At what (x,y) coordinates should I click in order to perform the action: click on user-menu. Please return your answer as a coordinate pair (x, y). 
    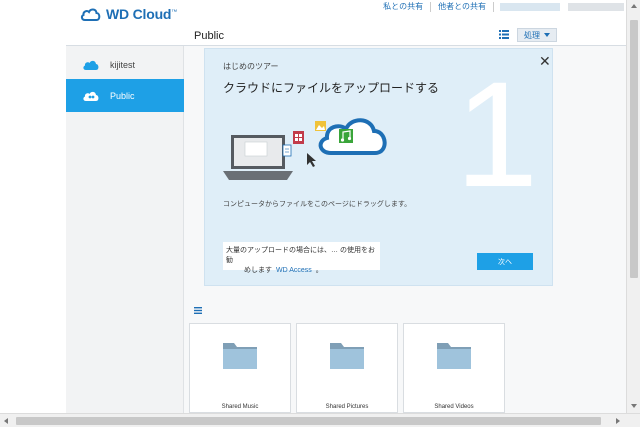
    Looking at the image, I should click on (570, 7).